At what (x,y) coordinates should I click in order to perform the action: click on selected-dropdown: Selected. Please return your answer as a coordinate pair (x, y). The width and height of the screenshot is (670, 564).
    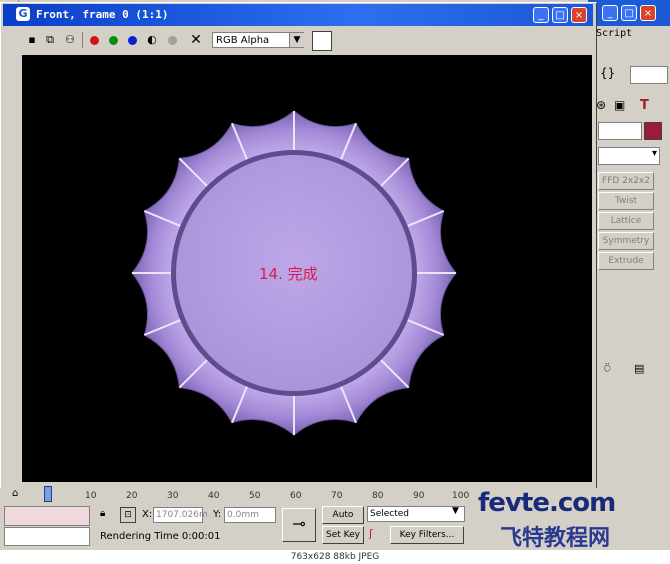
    Looking at the image, I should click on (416, 514).